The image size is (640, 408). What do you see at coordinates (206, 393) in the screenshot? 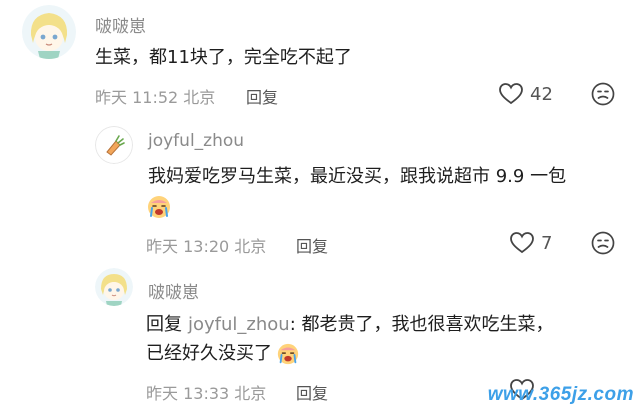
I see `comment-timestamp: 昨天 13:33 北京` at bounding box center [206, 393].